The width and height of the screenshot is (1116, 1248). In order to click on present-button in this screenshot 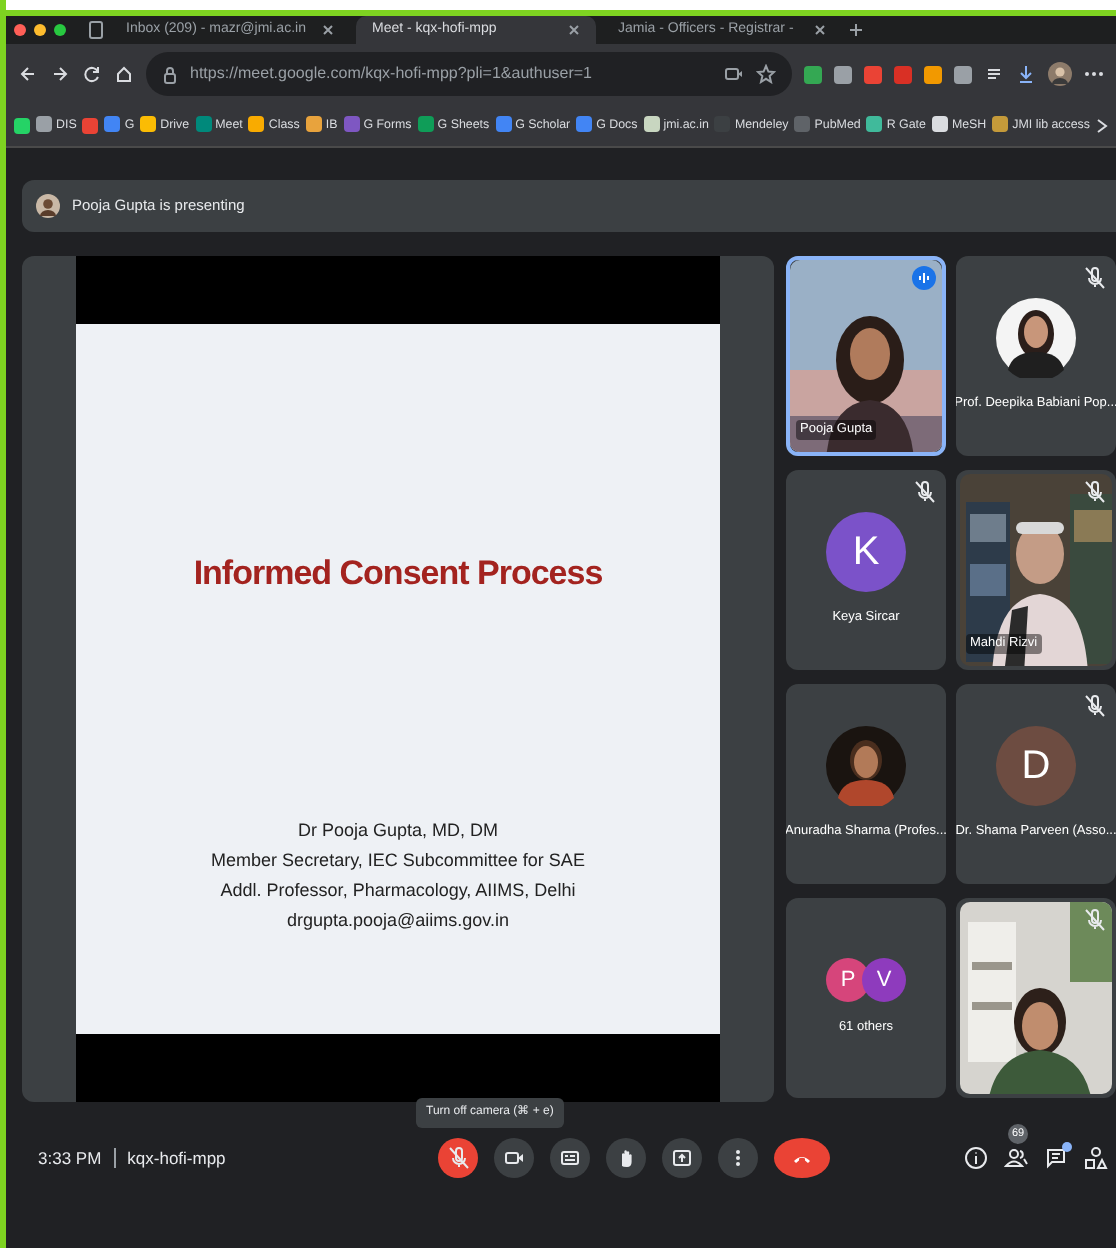, I will do `click(682, 1158)`.